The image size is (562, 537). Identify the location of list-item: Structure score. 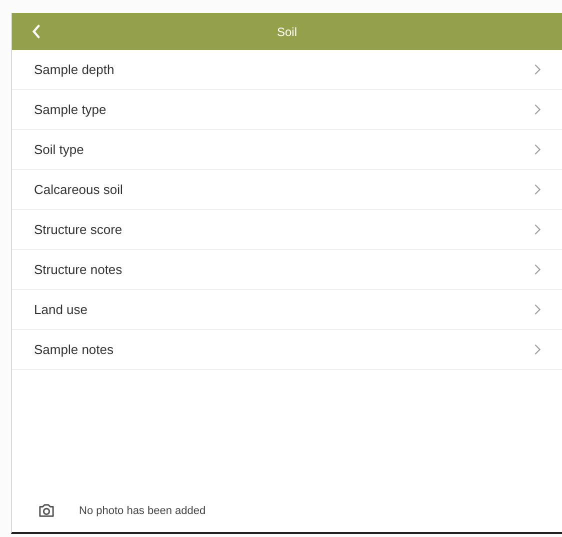
(287, 230).